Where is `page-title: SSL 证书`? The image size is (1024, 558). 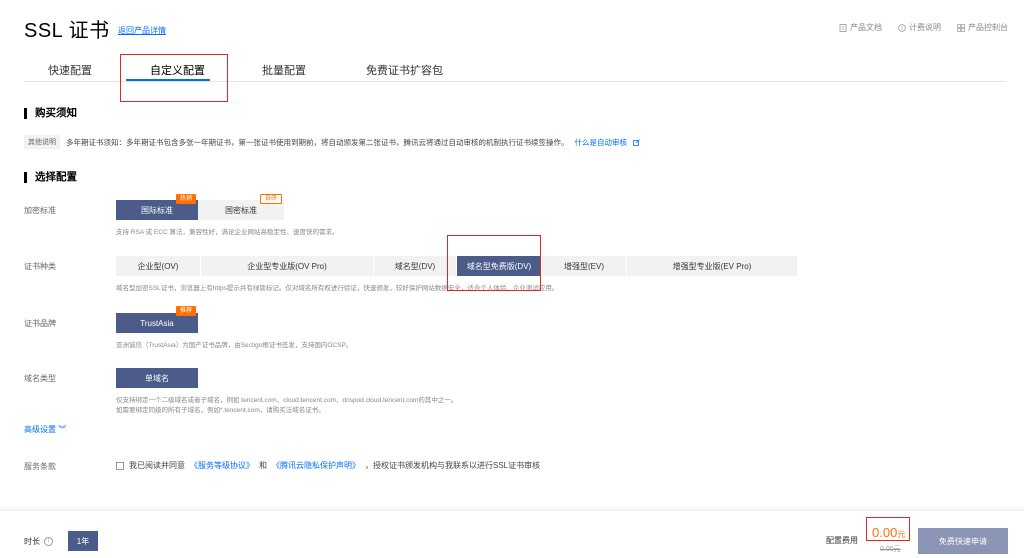
page-title: SSL 证书 is located at coordinates (67, 31).